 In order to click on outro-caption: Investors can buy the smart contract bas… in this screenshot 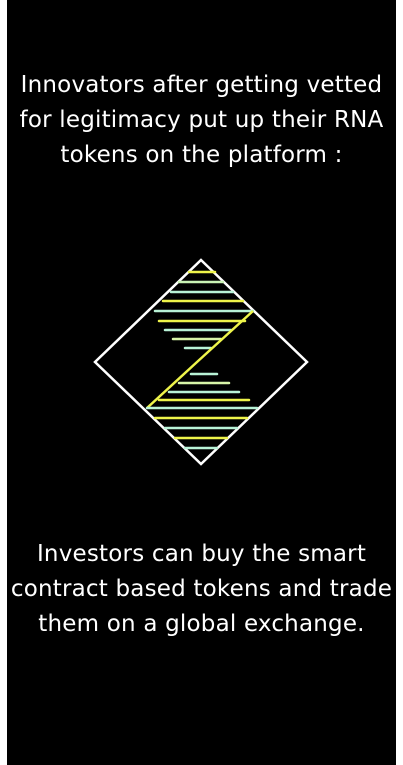, I will do `click(201, 589)`.